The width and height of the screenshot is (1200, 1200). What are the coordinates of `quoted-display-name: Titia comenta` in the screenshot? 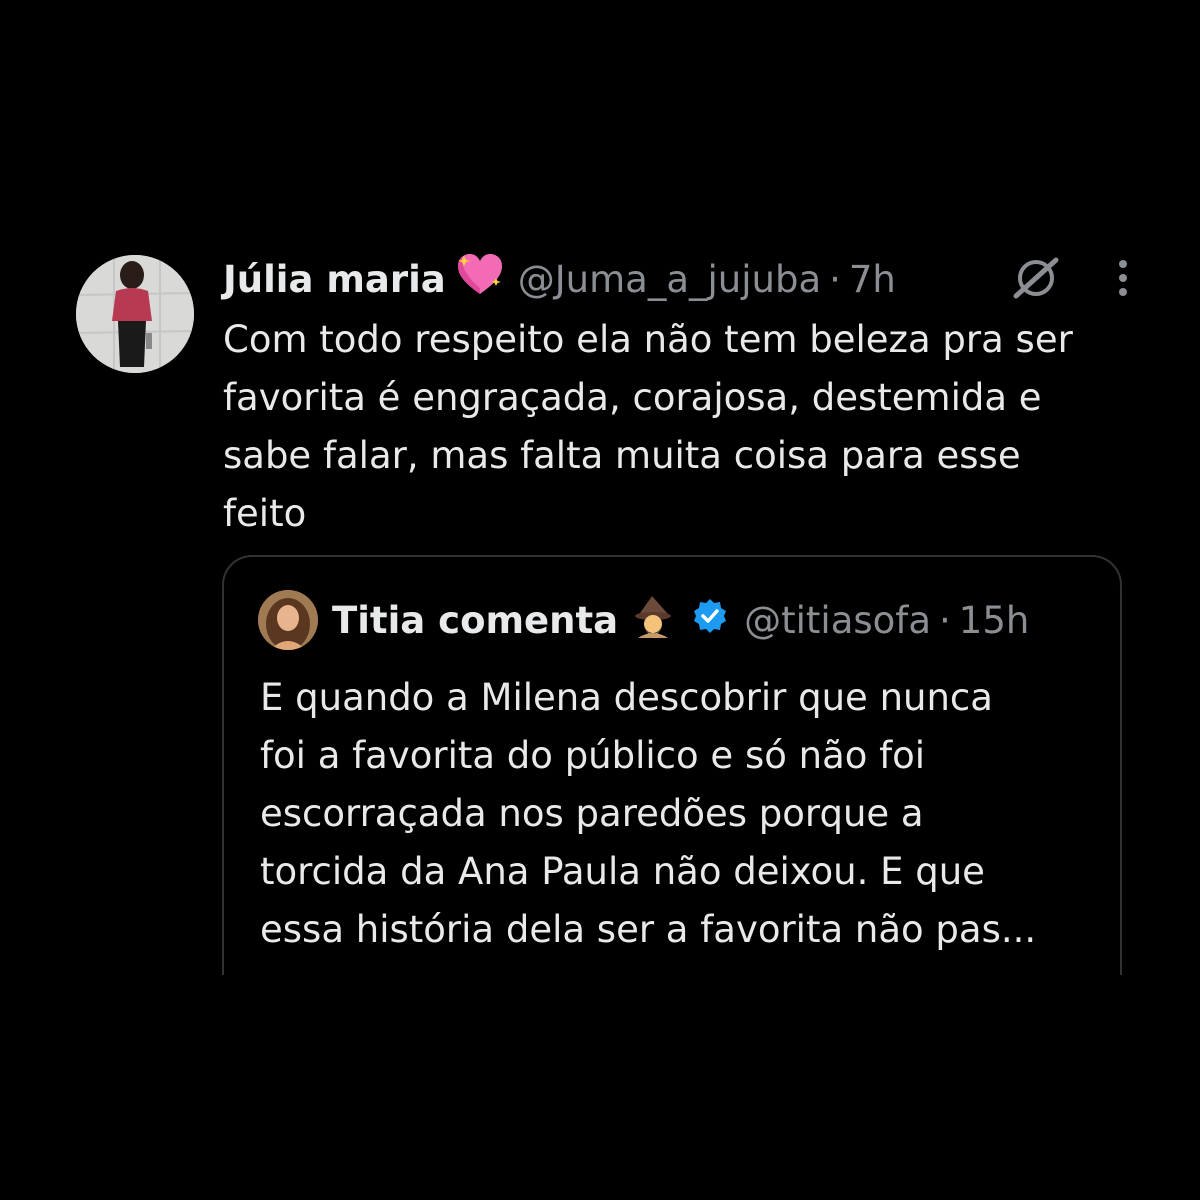 It's located at (475, 620).